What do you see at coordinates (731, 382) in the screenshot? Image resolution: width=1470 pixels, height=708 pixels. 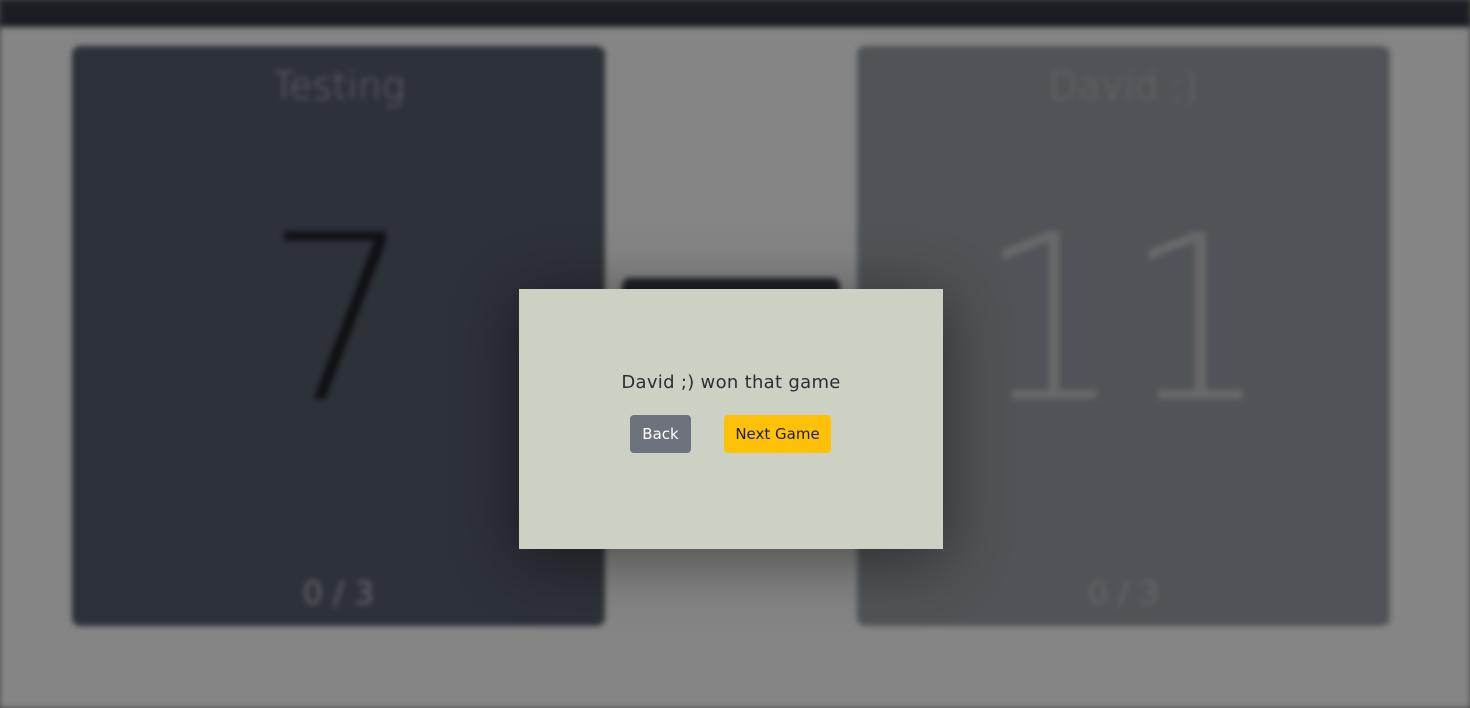 I see `winner-message: David ;) won that game` at bounding box center [731, 382].